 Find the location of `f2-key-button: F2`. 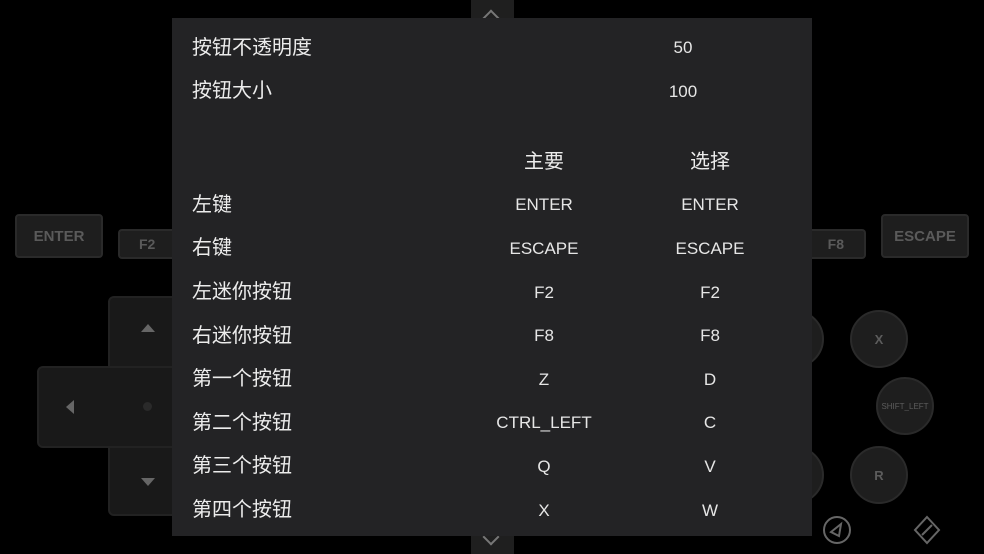

f2-key-button: F2 is located at coordinates (147, 244).